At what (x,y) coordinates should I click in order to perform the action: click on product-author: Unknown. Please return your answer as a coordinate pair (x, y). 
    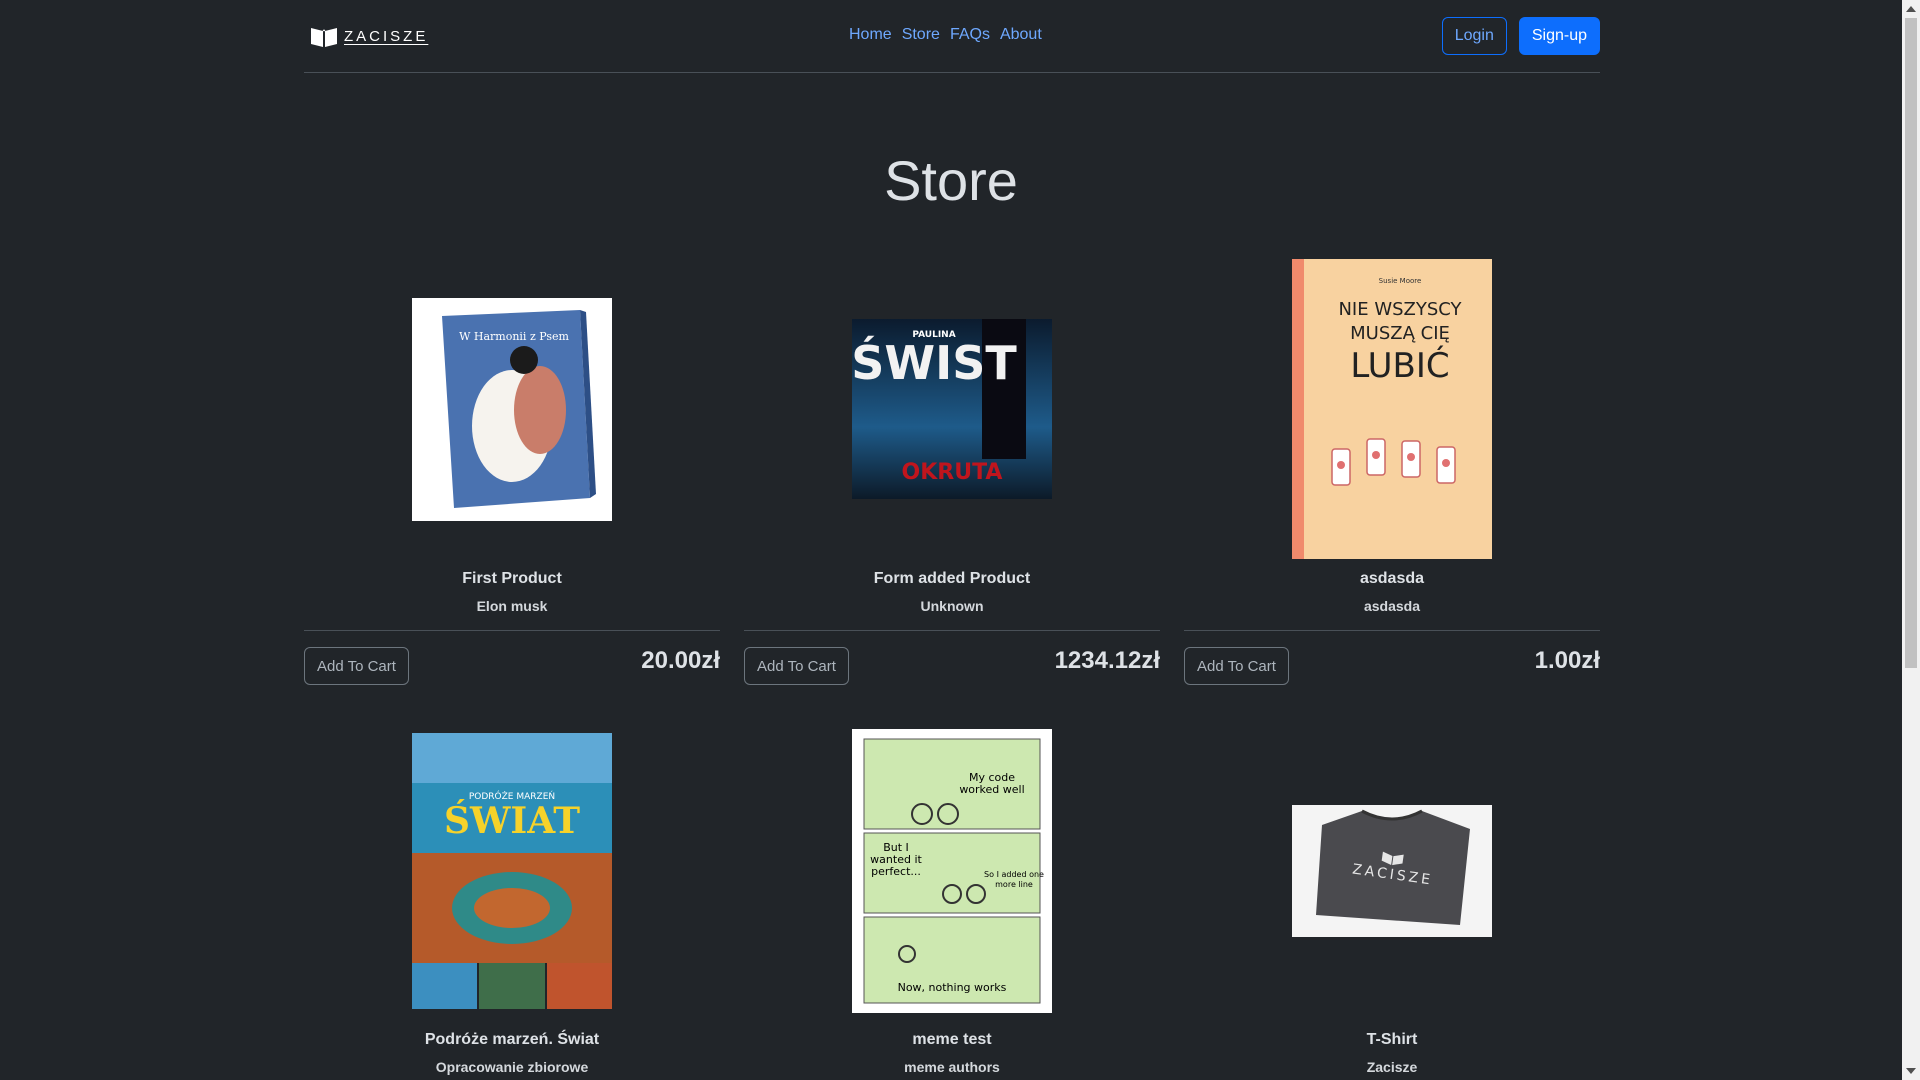
    Looking at the image, I should click on (952, 606).